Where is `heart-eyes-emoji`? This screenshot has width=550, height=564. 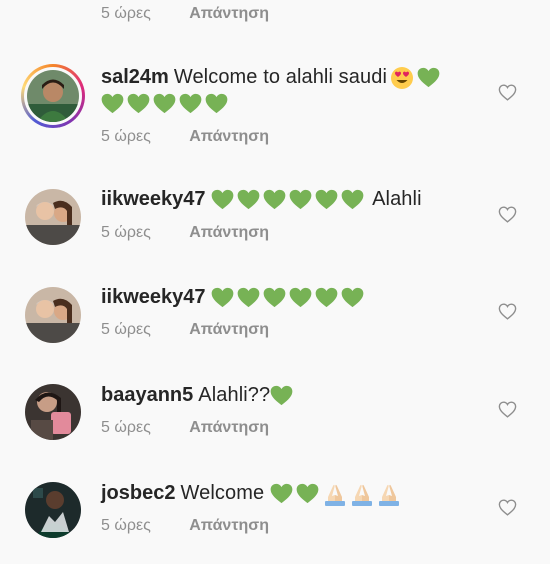 heart-eyes-emoji is located at coordinates (402, 78).